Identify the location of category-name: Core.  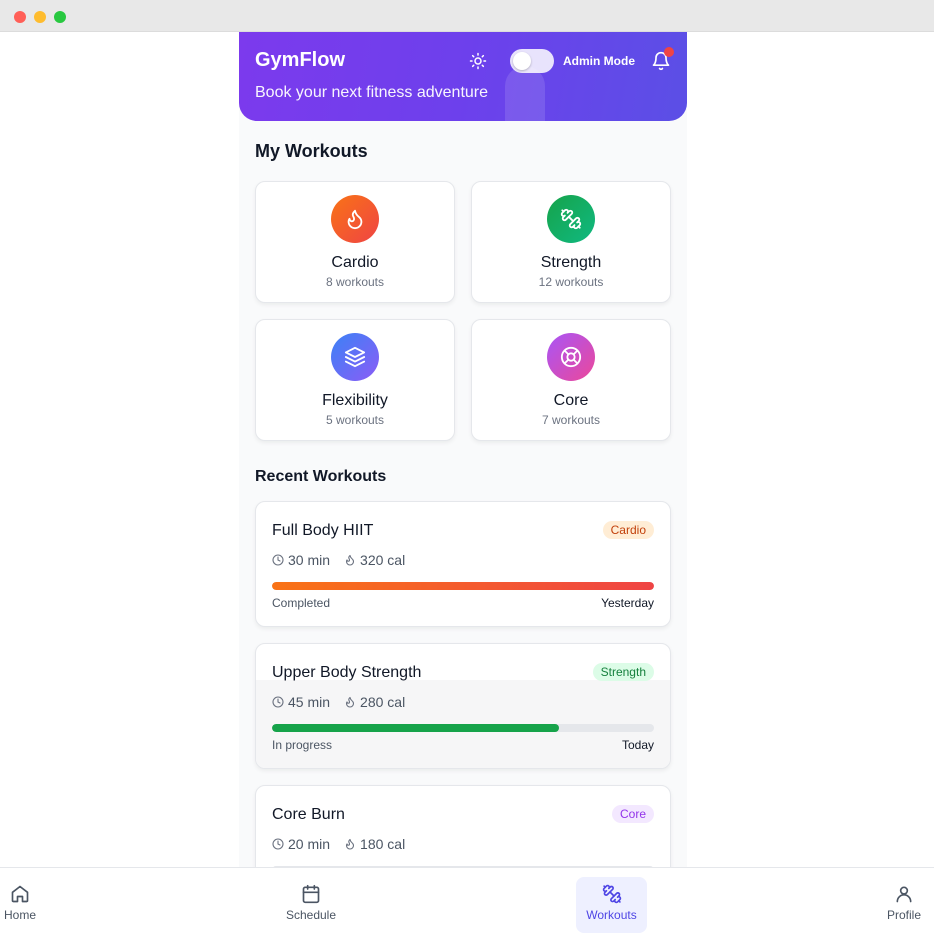
(571, 400).